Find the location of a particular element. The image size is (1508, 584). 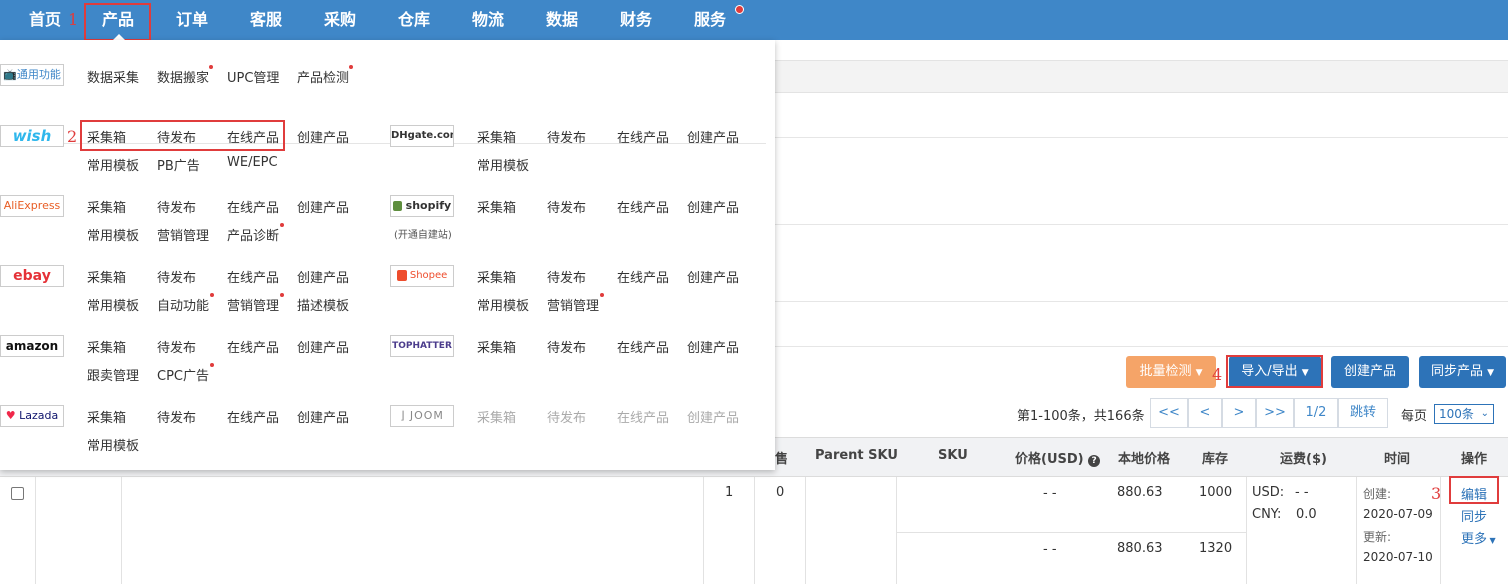

tophatter-online: 在线产品 is located at coordinates (643, 346).